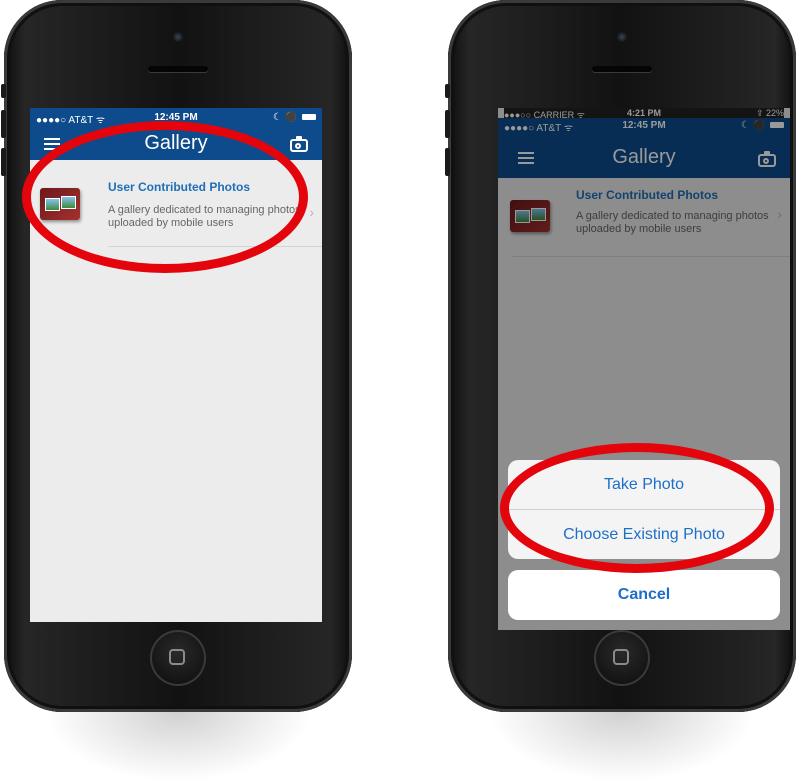 The image size is (796, 782). What do you see at coordinates (285, 117) in the screenshot?
I see `status-right-glyphs: ☾ ⚫` at bounding box center [285, 117].